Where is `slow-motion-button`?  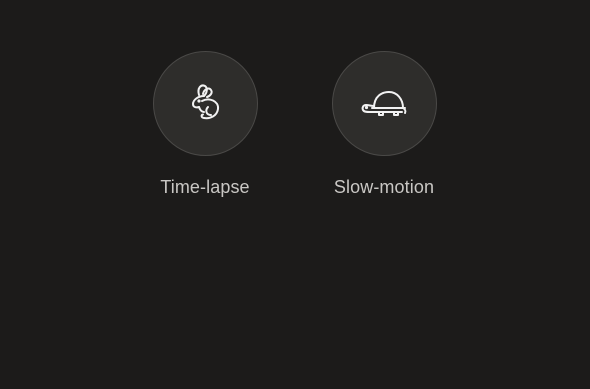 slow-motion-button is located at coordinates (384, 103).